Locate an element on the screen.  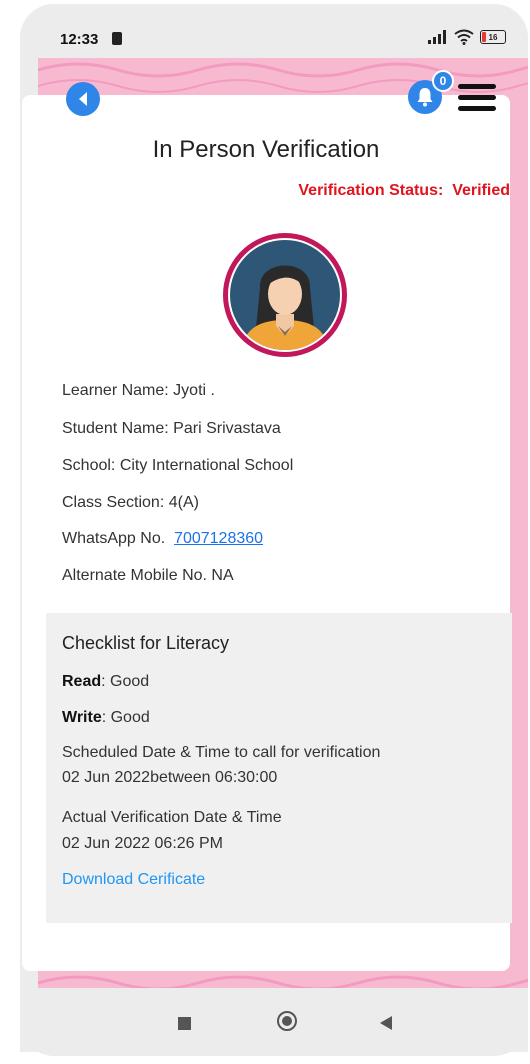
actual-label: Actual Verification Date & Time is located at coordinates (172, 817).